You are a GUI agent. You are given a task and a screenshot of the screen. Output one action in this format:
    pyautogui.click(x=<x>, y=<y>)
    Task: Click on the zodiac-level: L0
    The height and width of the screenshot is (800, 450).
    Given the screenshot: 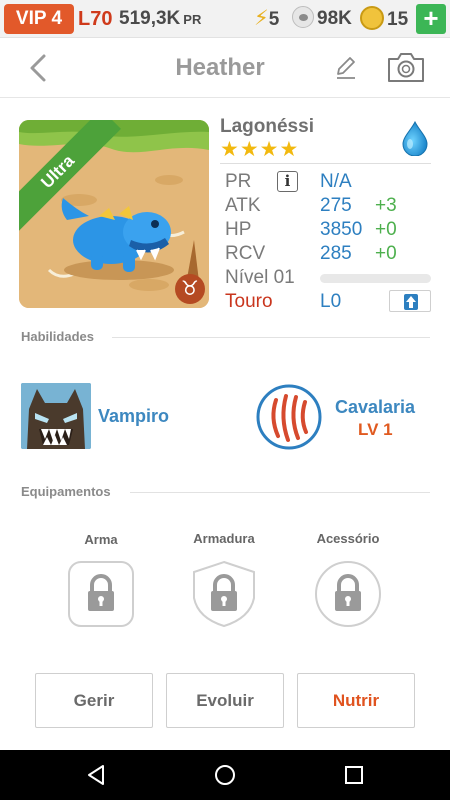 What is the action you would take?
    pyautogui.click(x=331, y=301)
    